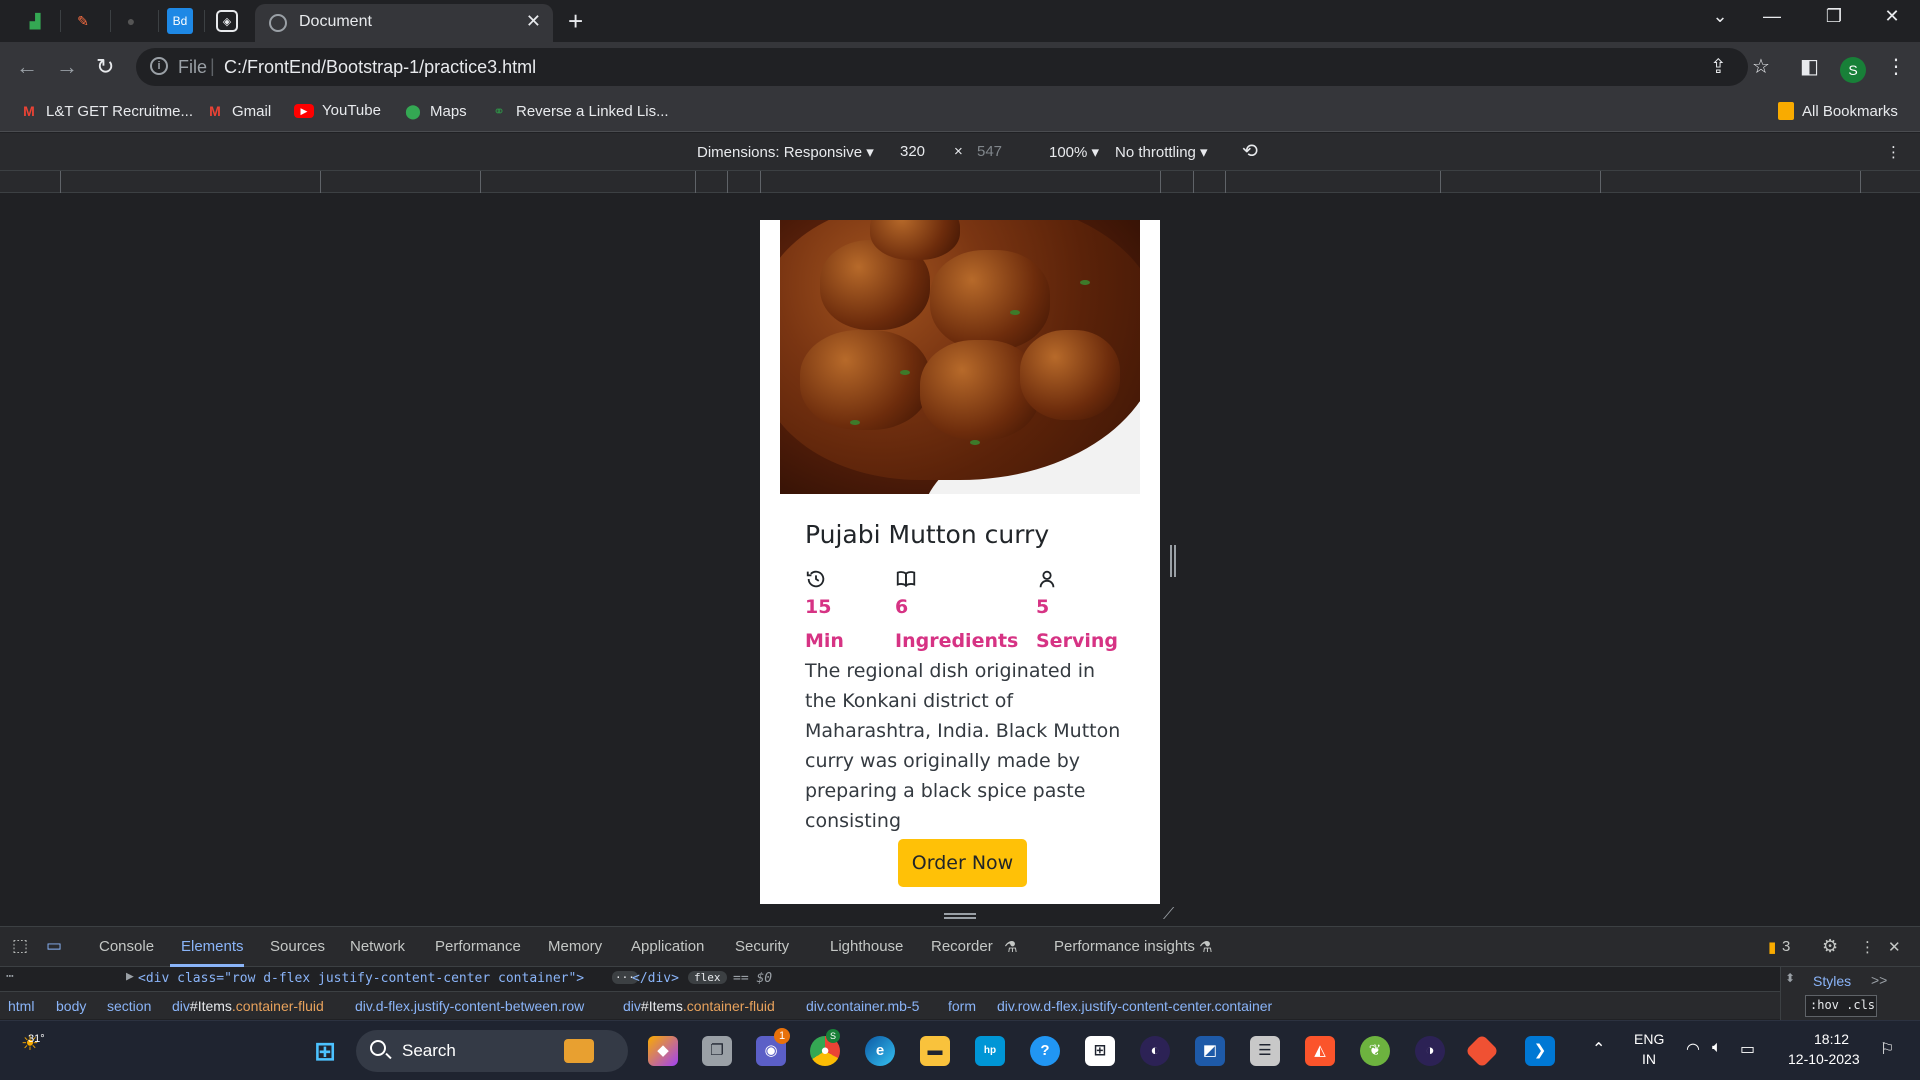  What do you see at coordinates (912, 151) in the screenshot?
I see `width-input: 320` at bounding box center [912, 151].